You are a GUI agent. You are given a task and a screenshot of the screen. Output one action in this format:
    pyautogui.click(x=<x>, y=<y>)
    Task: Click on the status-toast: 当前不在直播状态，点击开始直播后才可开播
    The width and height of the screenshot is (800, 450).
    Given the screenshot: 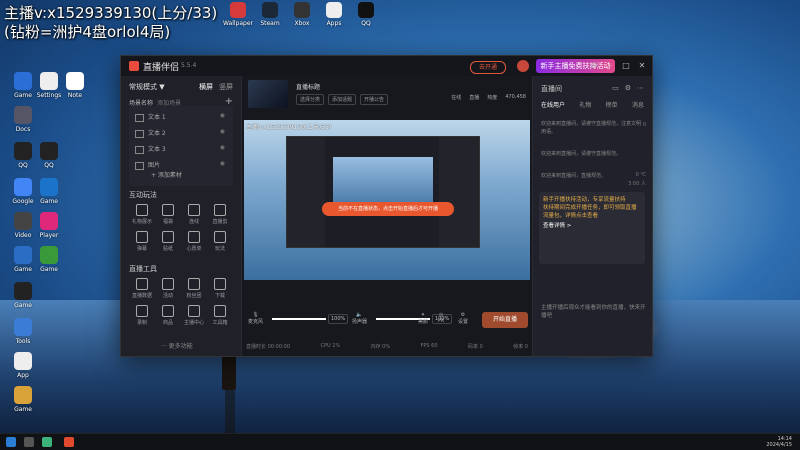 What is the action you would take?
    pyautogui.click(x=388, y=209)
    